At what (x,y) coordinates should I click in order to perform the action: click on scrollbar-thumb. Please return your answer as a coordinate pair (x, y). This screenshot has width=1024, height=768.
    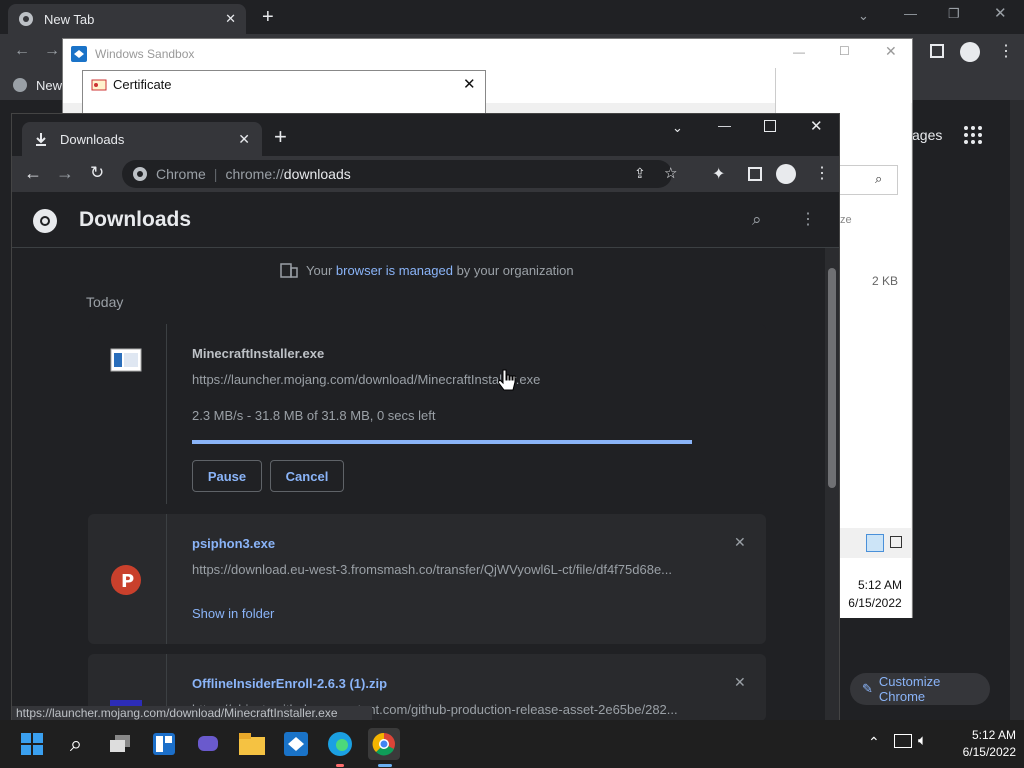
    Looking at the image, I should click on (832, 378).